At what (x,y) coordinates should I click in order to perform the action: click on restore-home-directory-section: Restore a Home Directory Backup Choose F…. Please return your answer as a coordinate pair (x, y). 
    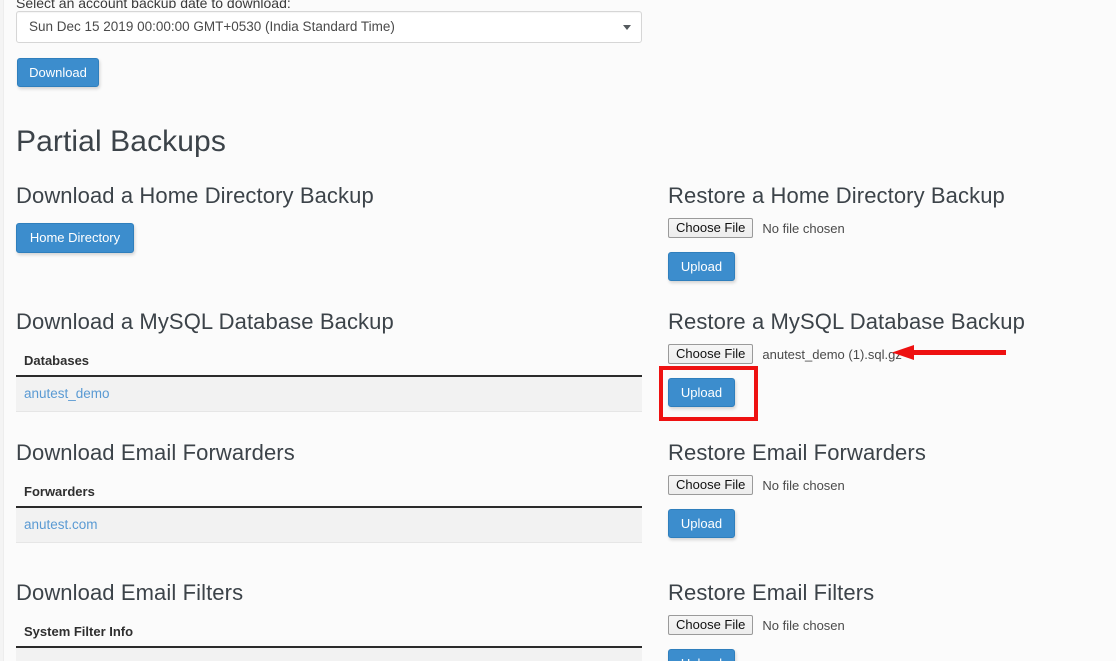
    Looking at the image, I should click on (883, 232).